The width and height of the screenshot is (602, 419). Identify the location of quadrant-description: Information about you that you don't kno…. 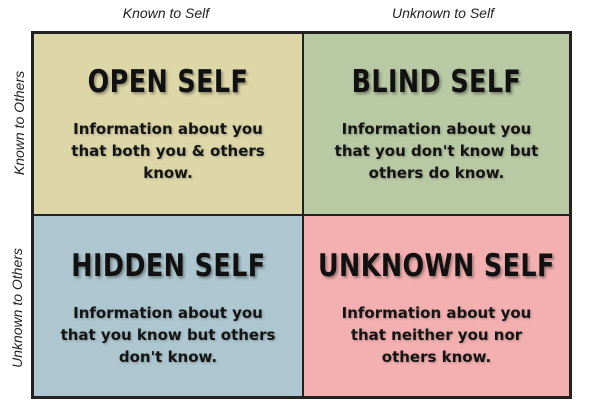
(436, 151).